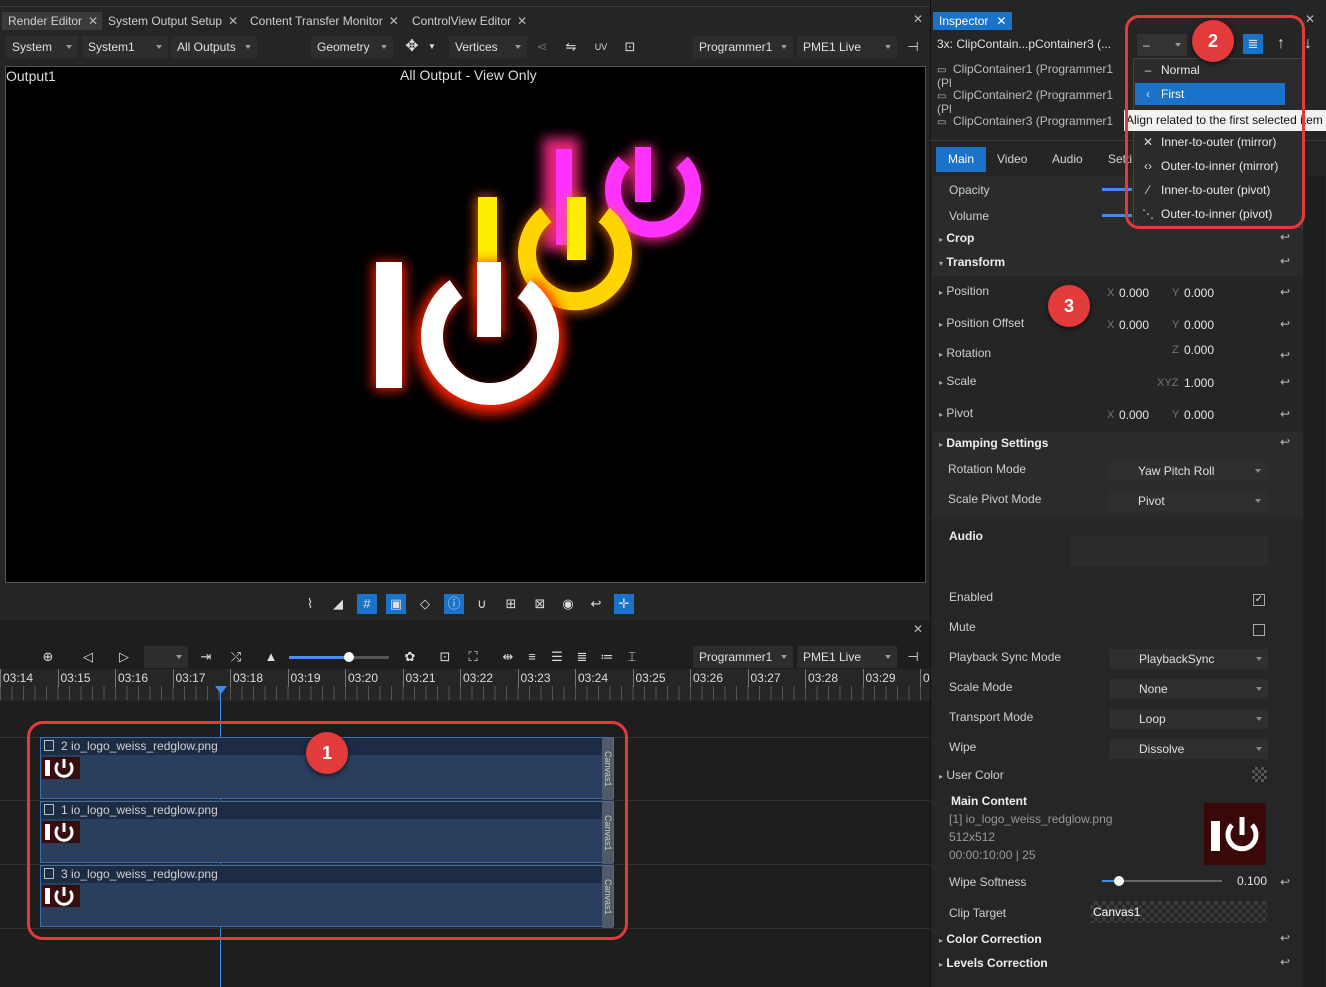 The image size is (1326, 987). Describe the element at coordinates (847, 657) in the screenshot. I see `timeline-pme-dropdown: PME1 Live` at that location.